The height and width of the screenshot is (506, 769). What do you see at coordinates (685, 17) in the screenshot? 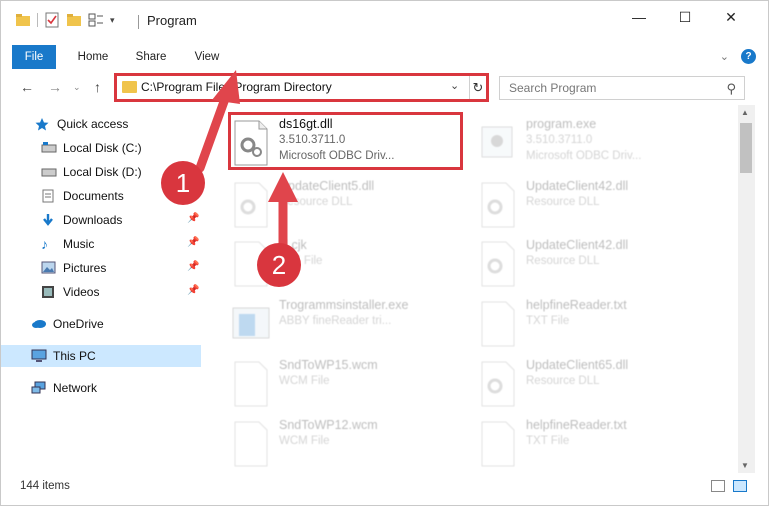
I see `maximize-button: ☐` at bounding box center [685, 17].